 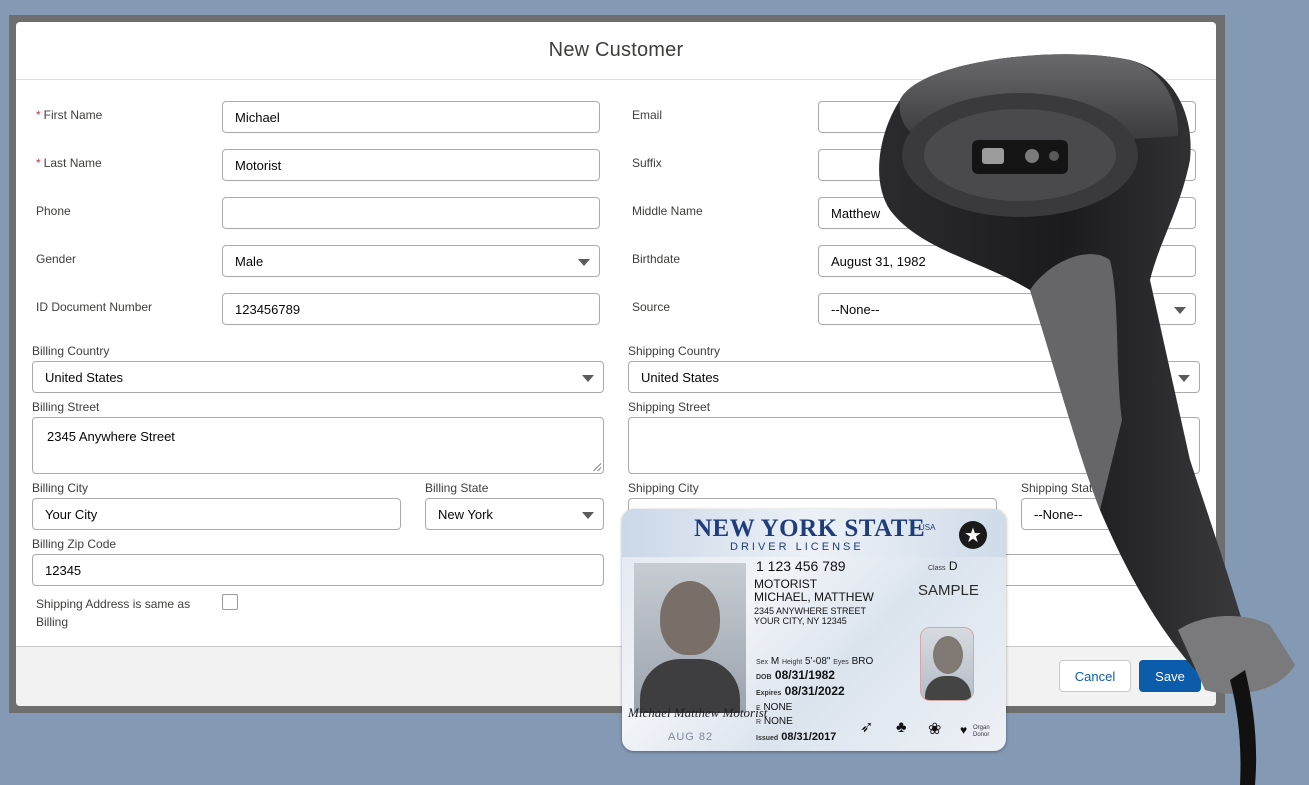 What do you see at coordinates (411, 165) in the screenshot?
I see `last-name-input: Motorist` at bounding box center [411, 165].